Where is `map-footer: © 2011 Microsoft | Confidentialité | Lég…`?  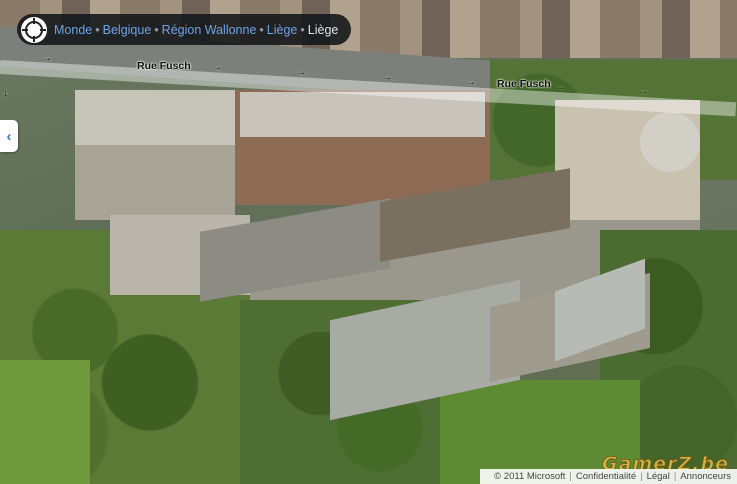
map-footer: © 2011 Microsoft | Confidentialité | Lég… is located at coordinates (608, 476).